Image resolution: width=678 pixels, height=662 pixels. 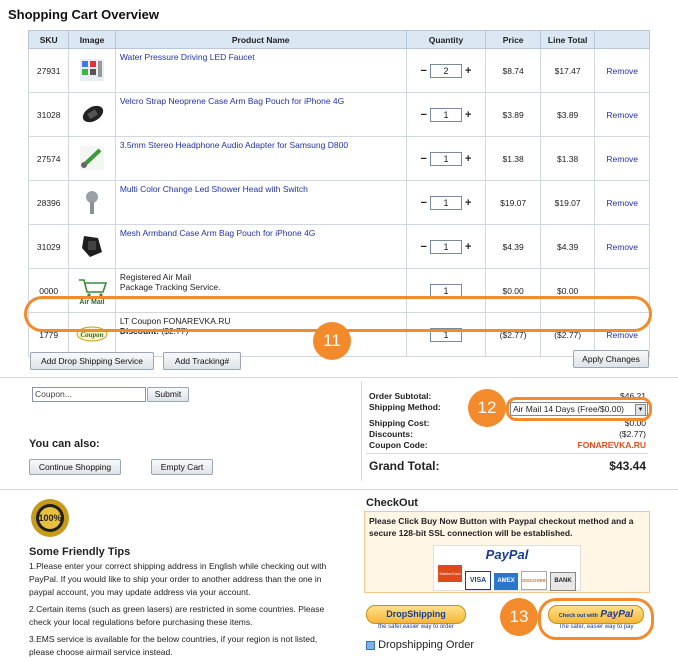 I want to click on paypal-logo: PayPal, so click(x=507, y=554).